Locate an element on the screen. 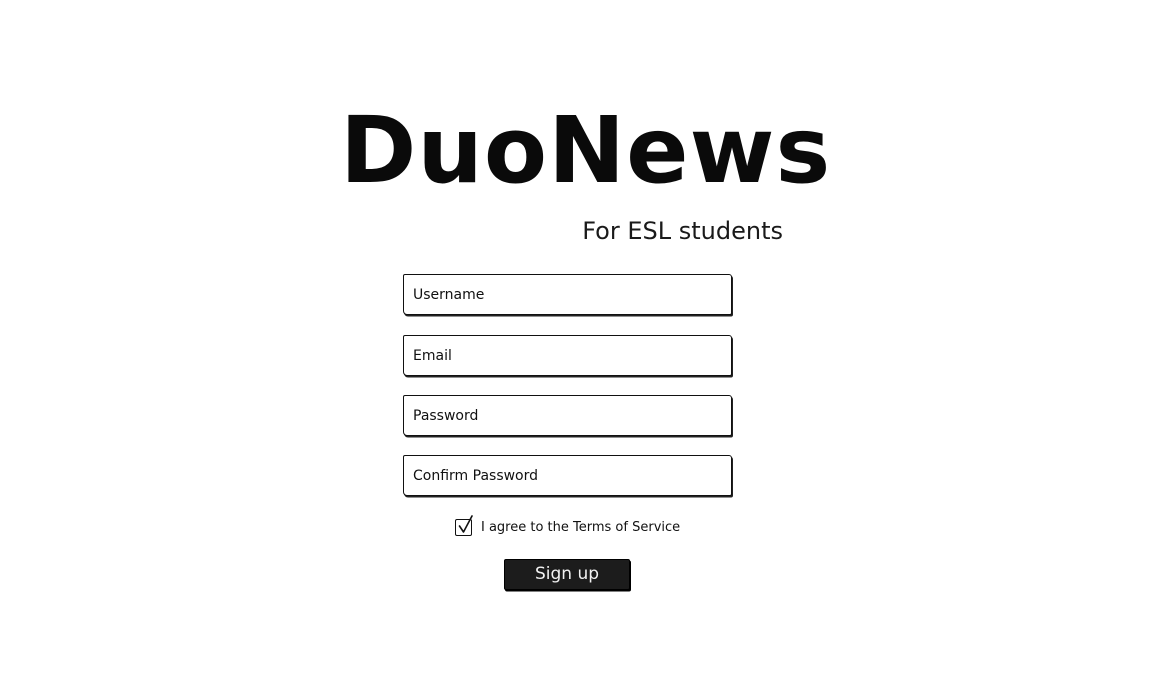 The height and width of the screenshot is (700, 1152). check-icon is located at coordinates (465, 523).